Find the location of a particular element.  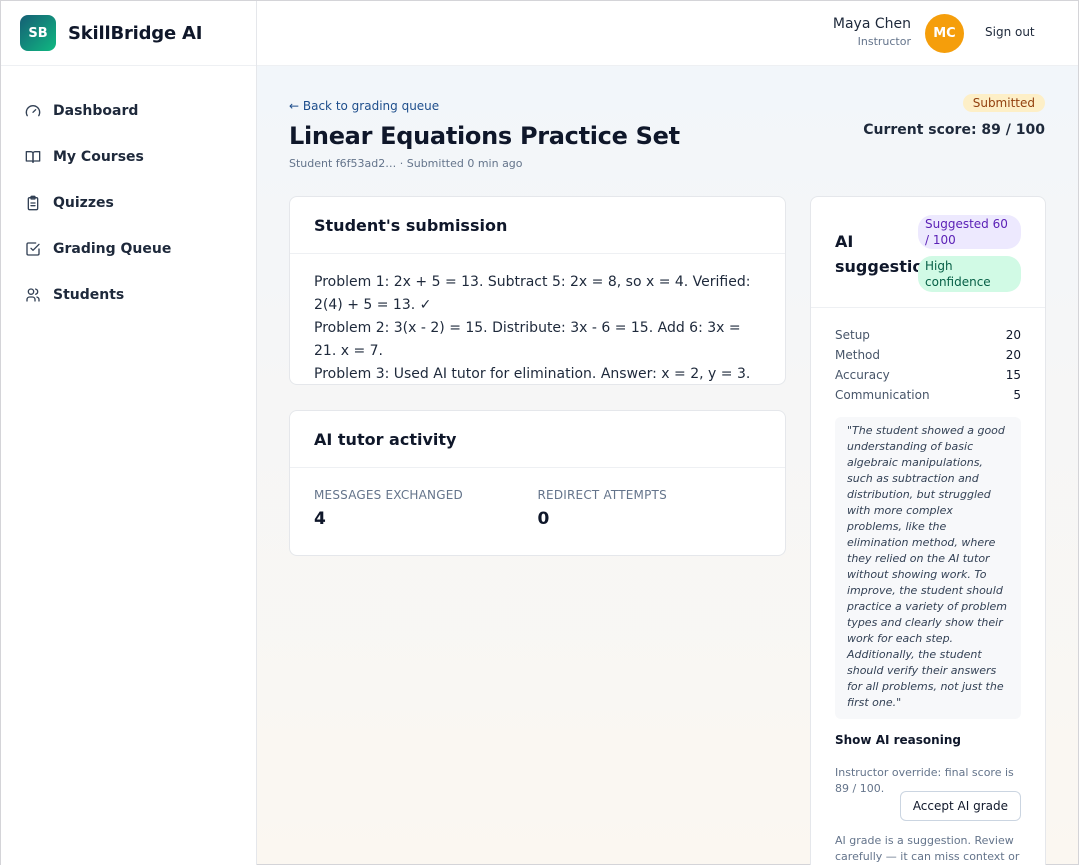

accept-ai-grade-button: Accept AI grade is located at coordinates (960, 806).